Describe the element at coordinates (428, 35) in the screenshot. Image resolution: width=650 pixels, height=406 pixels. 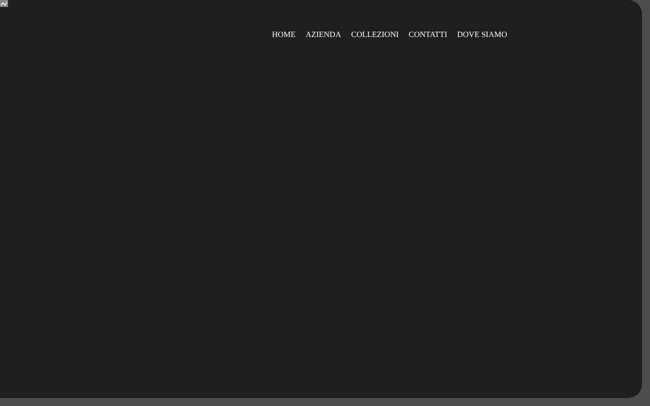
I see `nav-link: CONTATTI` at that location.